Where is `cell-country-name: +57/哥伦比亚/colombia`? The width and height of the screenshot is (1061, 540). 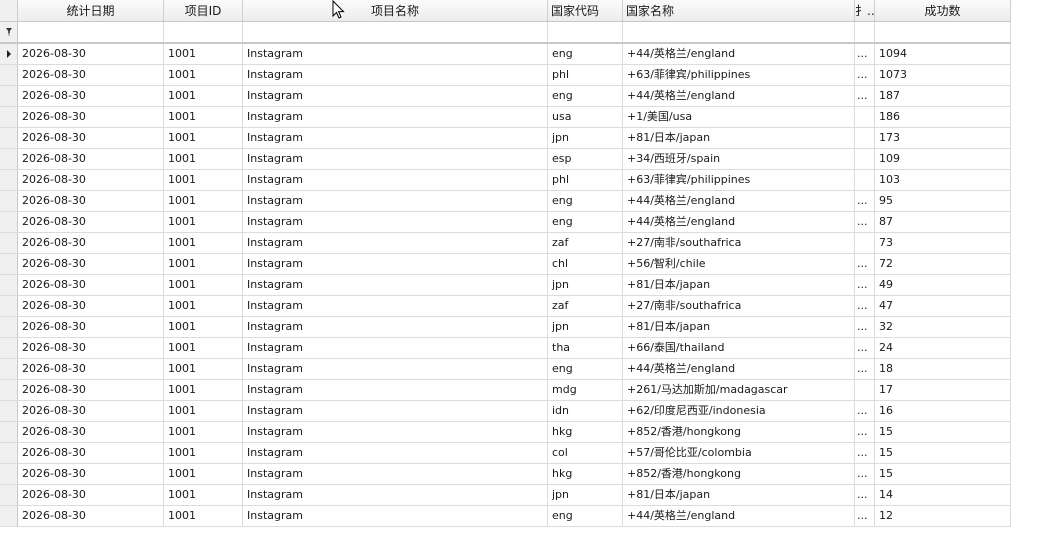 cell-country-name: +57/哥伦比亚/colombia is located at coordinates (739, 453).